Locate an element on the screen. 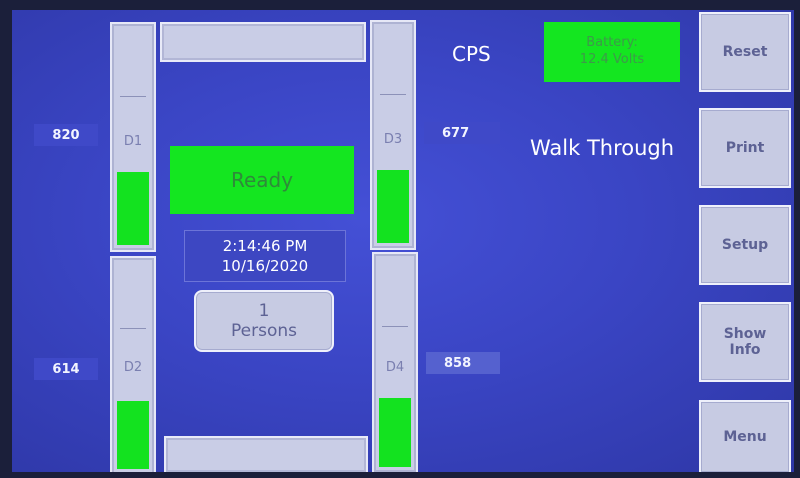 The width and height of the screenshot is (800, 478). sensor-d1-fill is located at coordinates (133, 208).